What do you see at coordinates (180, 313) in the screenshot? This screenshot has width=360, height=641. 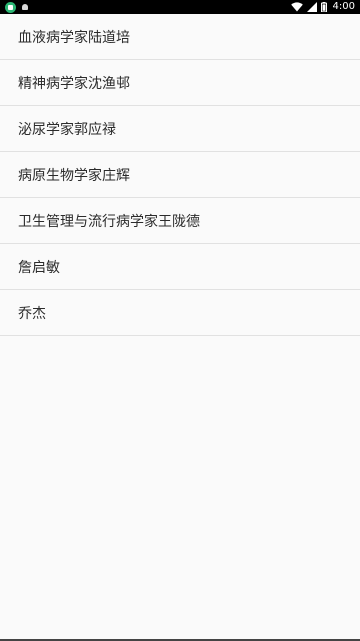 I see `list-item: 乔杰` at bounding box center [180, 313].